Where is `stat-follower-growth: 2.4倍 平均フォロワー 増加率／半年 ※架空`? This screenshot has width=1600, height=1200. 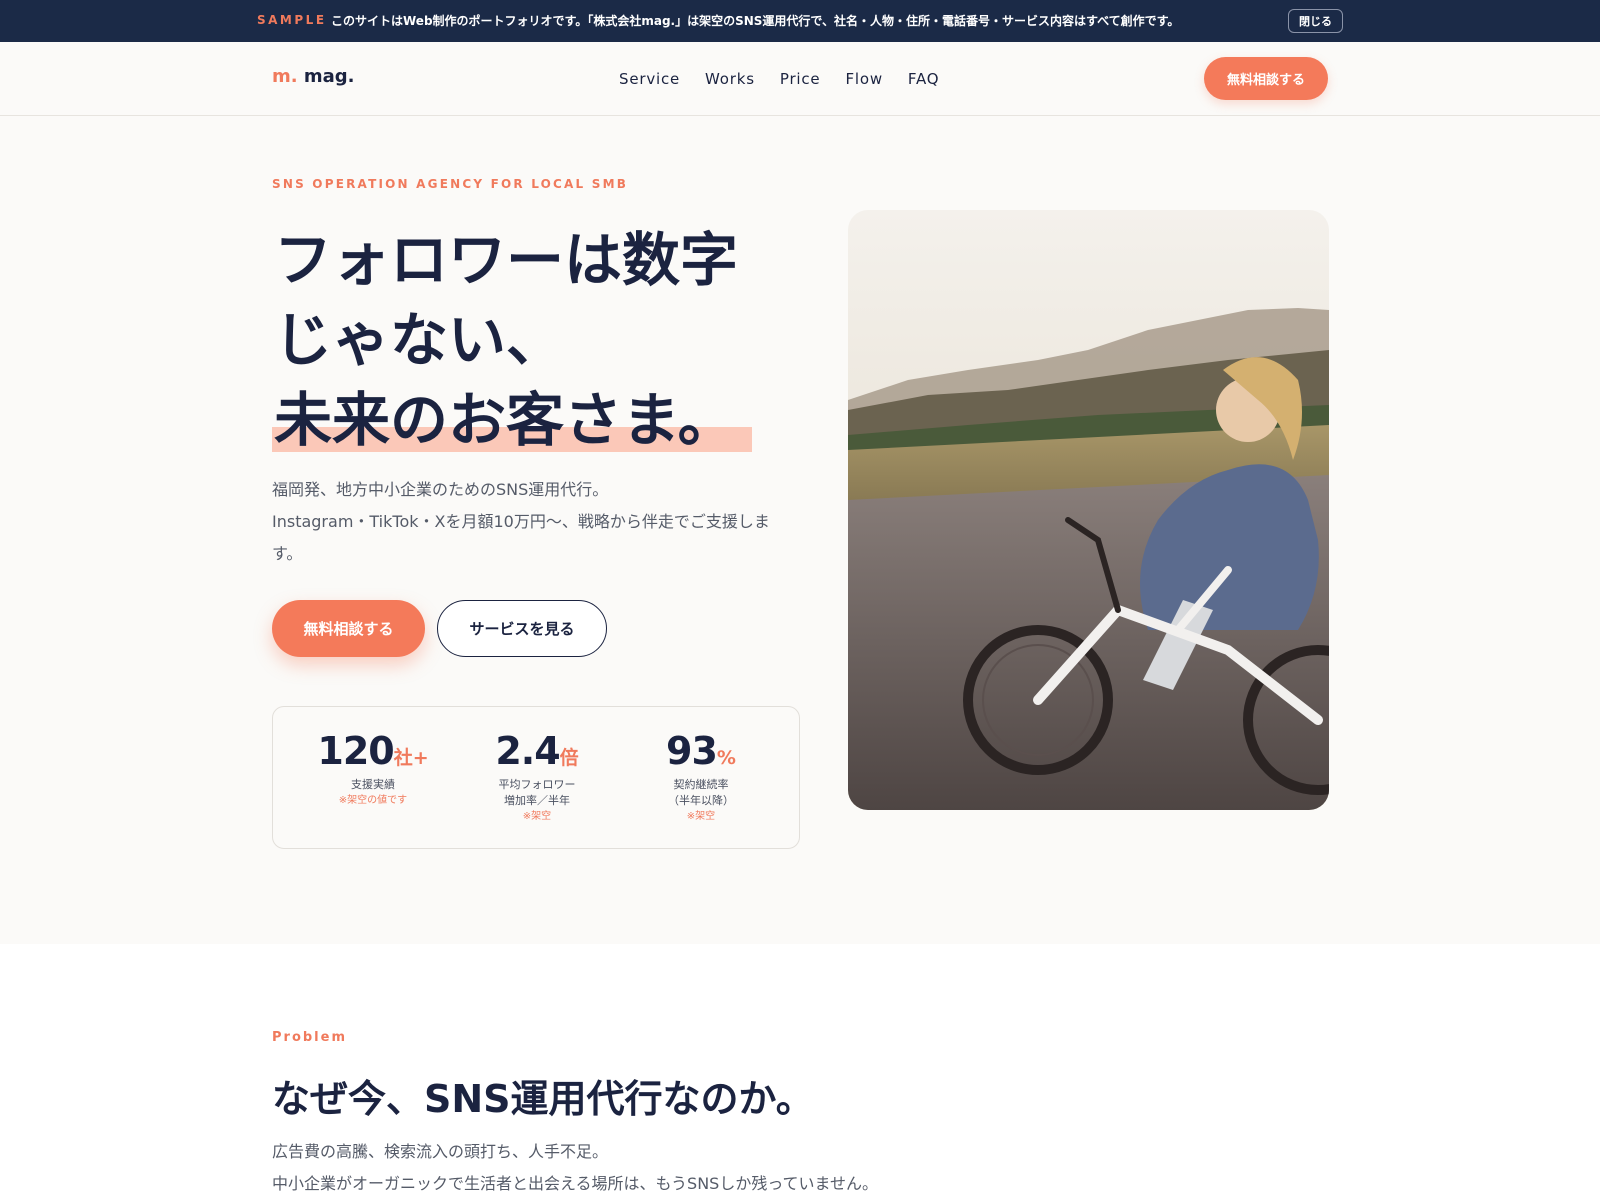
stat-follower-growth: 2.4倍 平均フォロワー 増加率／半年 ※架空 is located at coordinates (537, 777).